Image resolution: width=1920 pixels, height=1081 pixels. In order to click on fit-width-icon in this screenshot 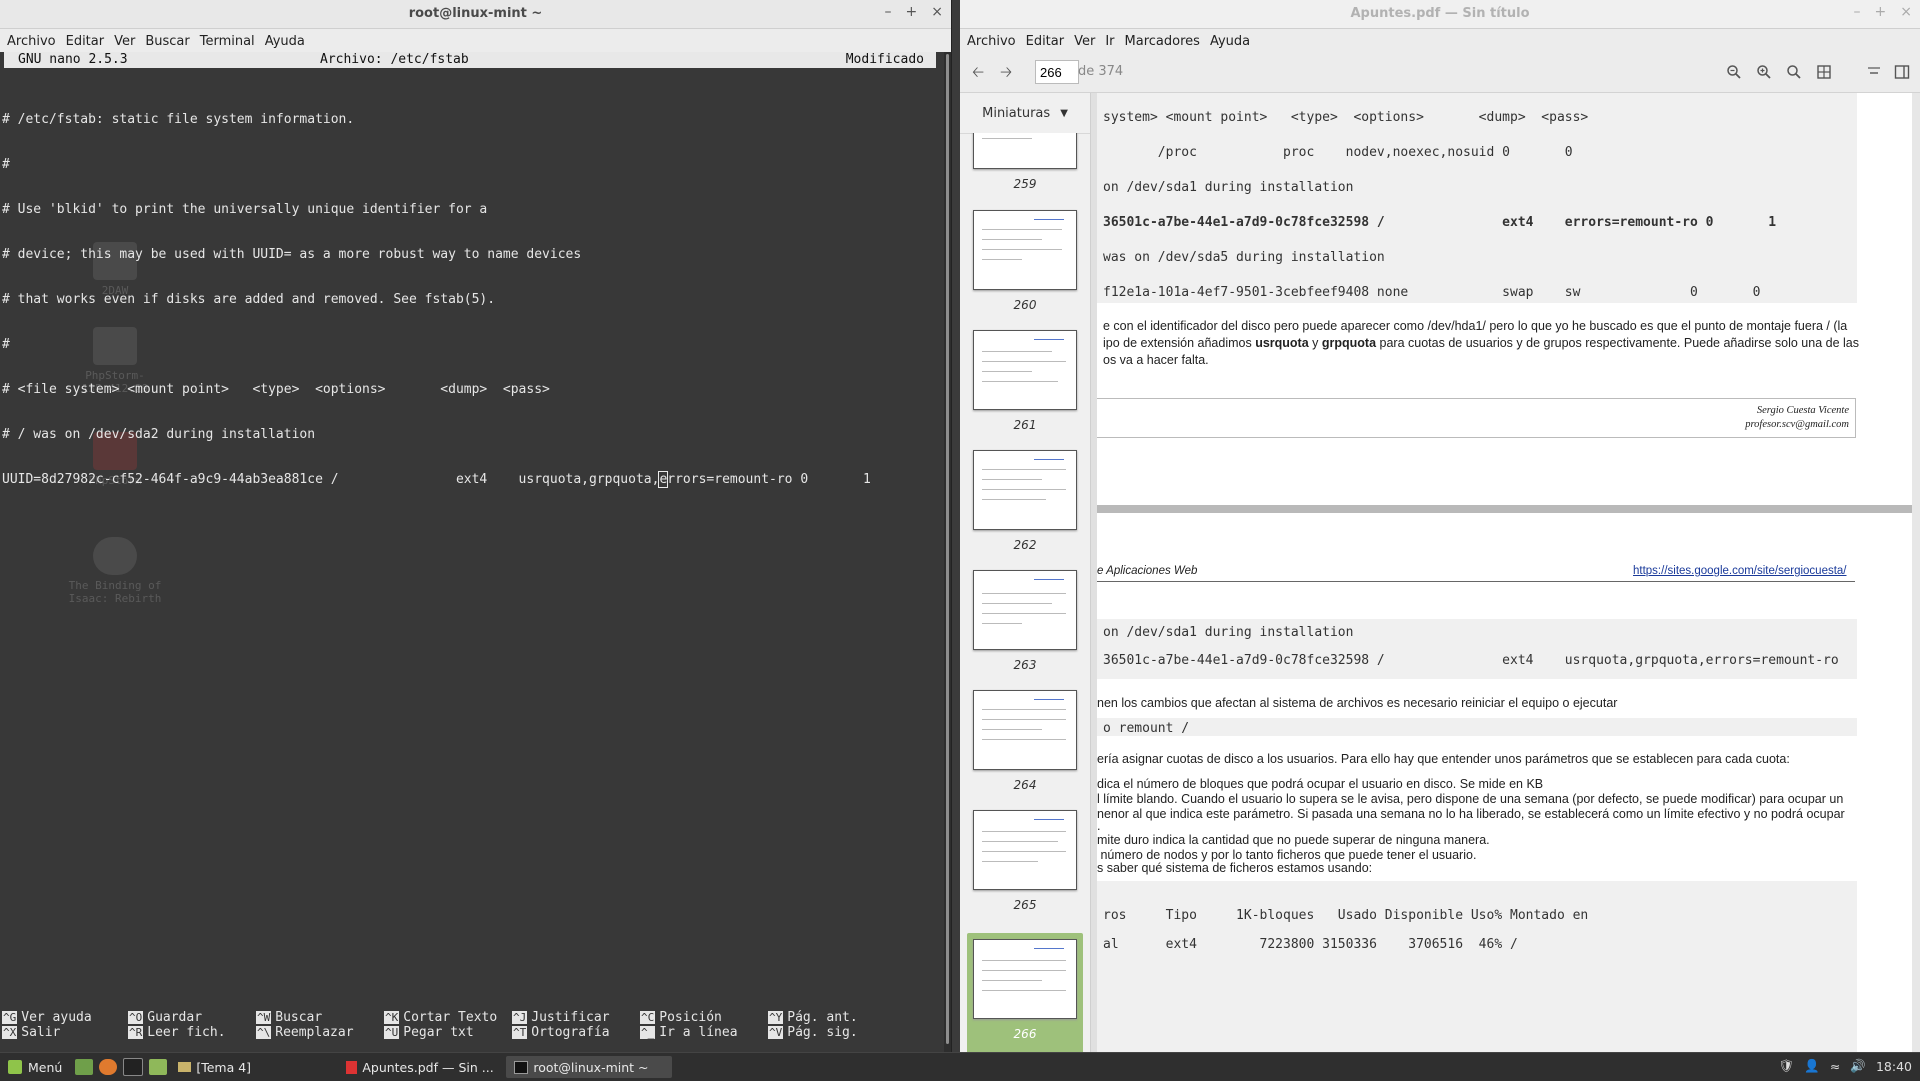, I will do `click(1874, 72)`.